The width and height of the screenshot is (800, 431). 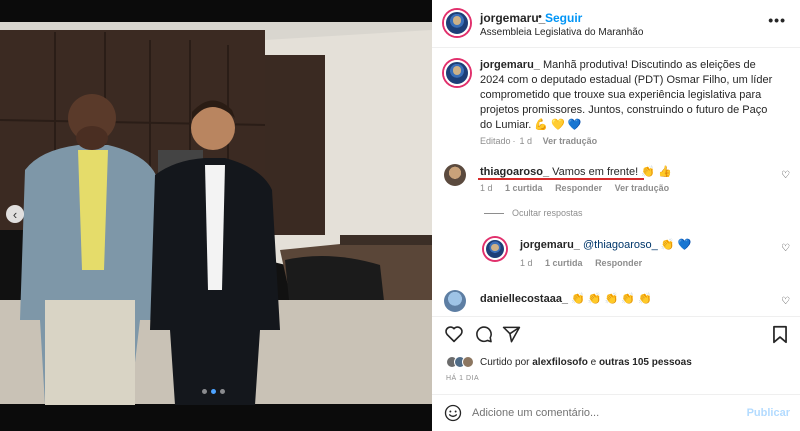 I want to click on hide-replies-toggle: Ocultar respostas, so click(x=533, y=213).